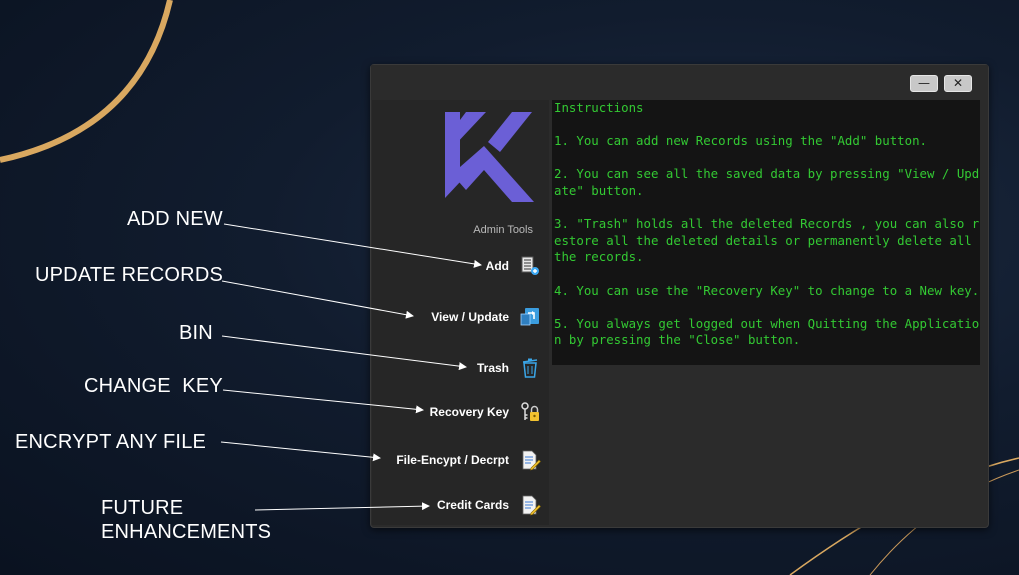  What do you see at coordinates (323, 401) in the screenshot?
I see `arrow-recovery-key` at bounding box center [323, 401].